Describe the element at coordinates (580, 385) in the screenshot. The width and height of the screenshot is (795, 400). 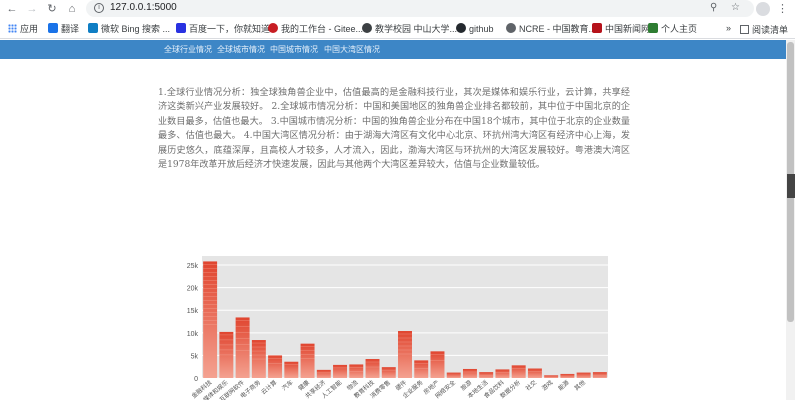
I see `x-tick-label: 其他` at that location.